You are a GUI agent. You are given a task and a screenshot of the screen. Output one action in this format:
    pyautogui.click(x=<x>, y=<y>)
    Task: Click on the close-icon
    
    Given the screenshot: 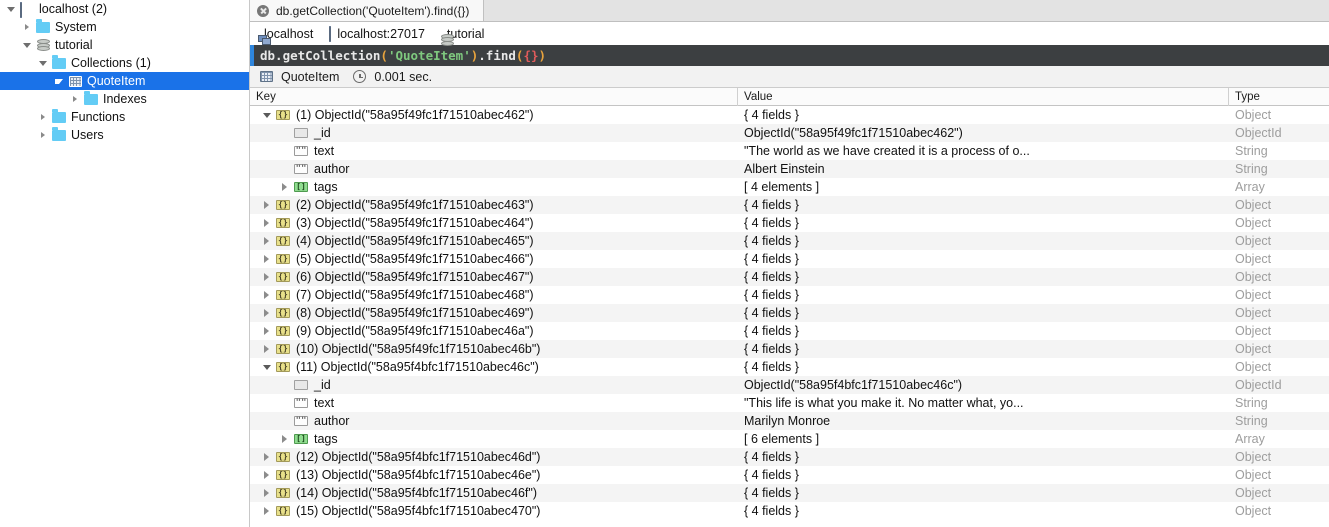 What is the action you would take?
    pyautogui.click(x=263, y=10)
    